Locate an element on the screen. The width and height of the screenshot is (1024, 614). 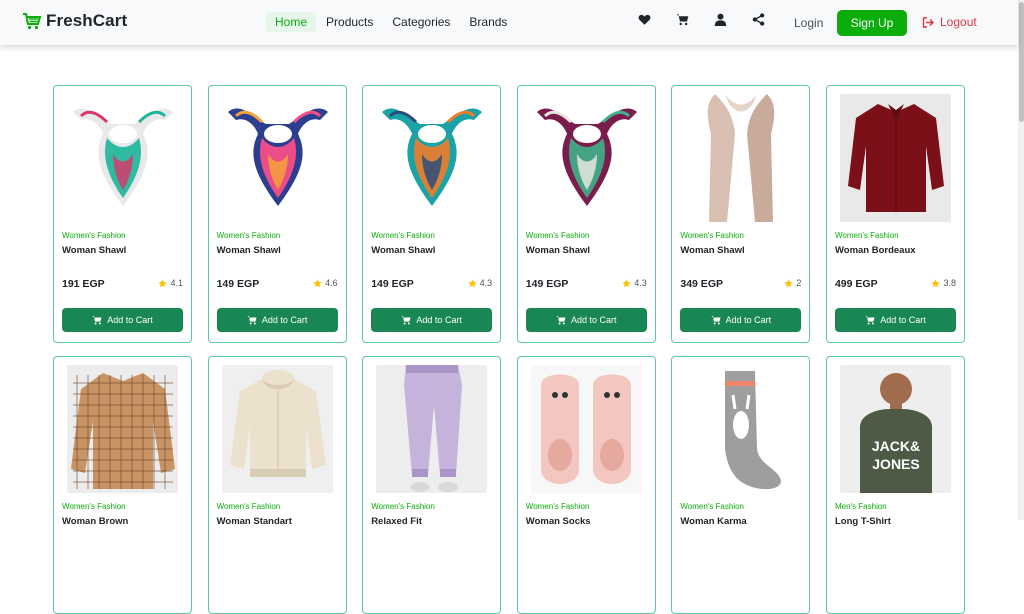
svg-text: JONES is located at coordinates (895, 464).